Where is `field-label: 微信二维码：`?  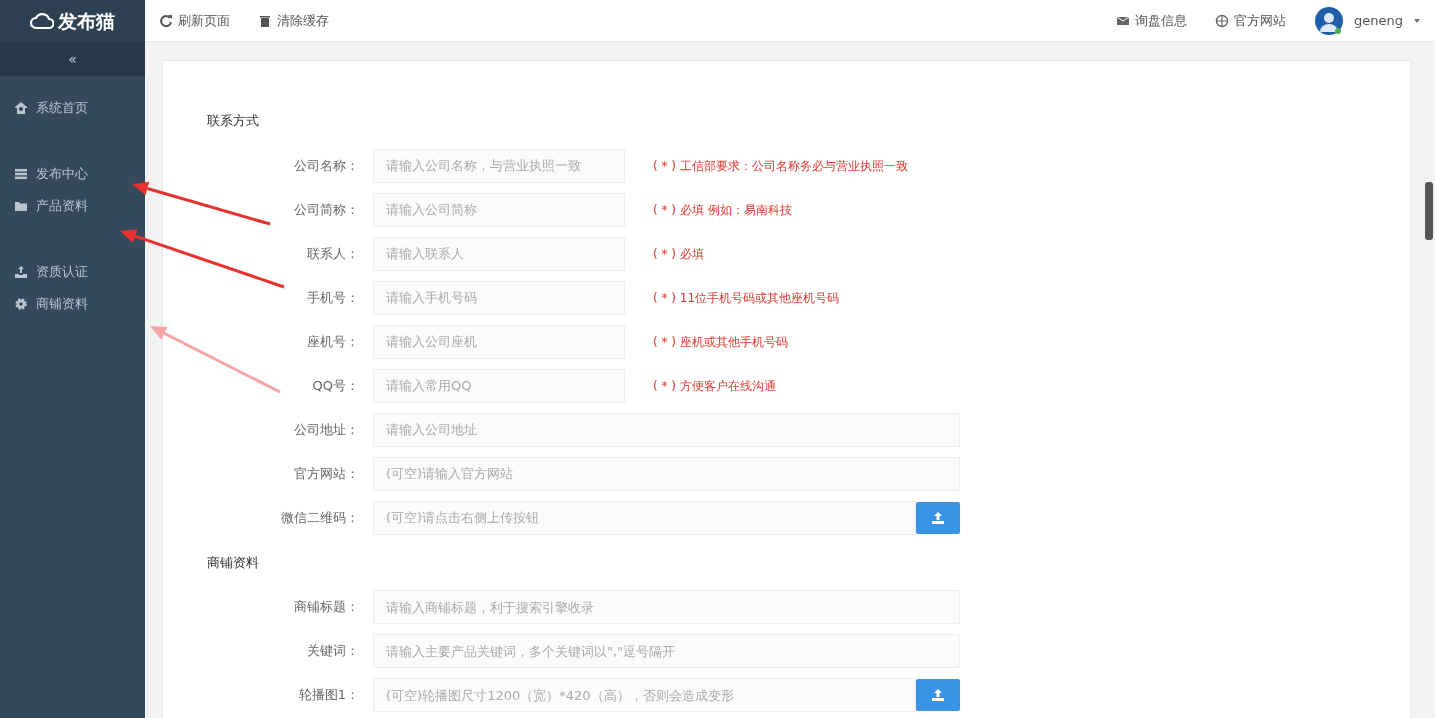 field-label: 微信二维码： is located at coordinates (320, 517).